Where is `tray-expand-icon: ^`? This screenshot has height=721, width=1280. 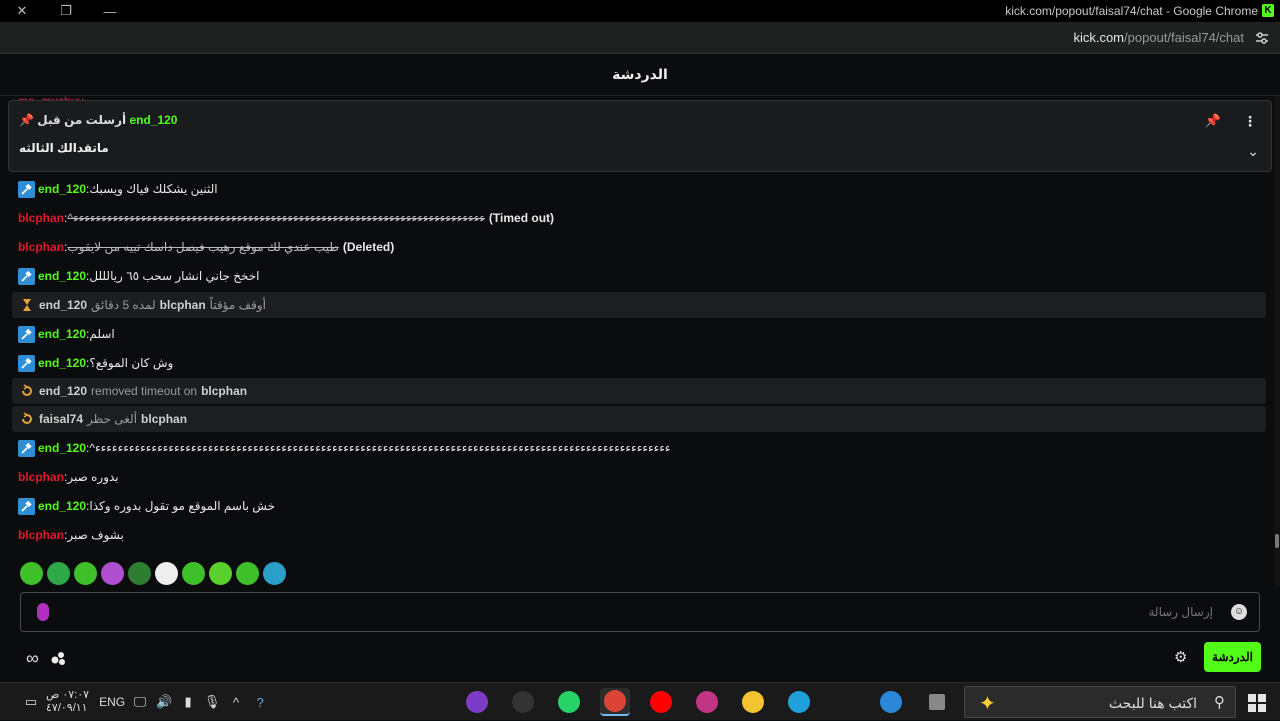
tray-expand-icon: ^ is located at coordinates (236, 702).